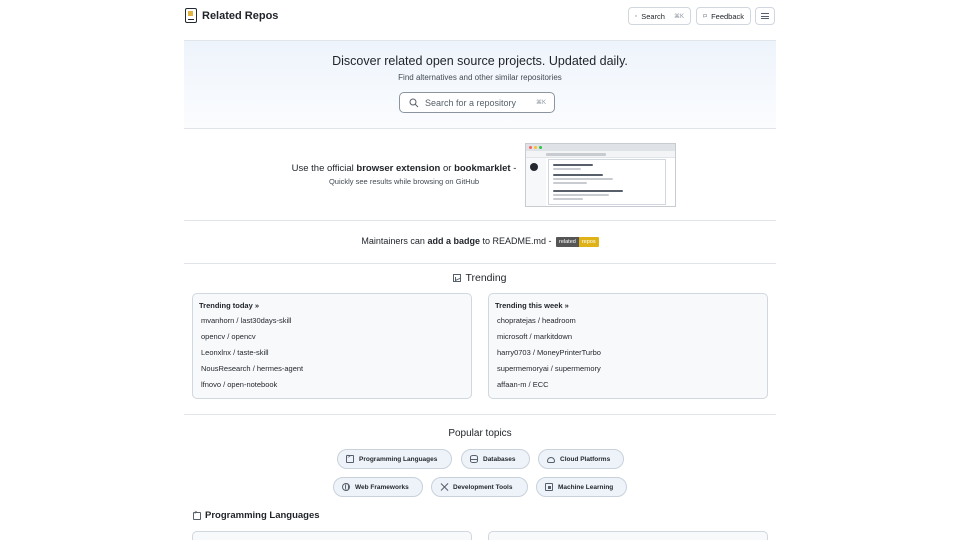  I want to click on topic-development-tools: Development Tools, so click(479, 487).